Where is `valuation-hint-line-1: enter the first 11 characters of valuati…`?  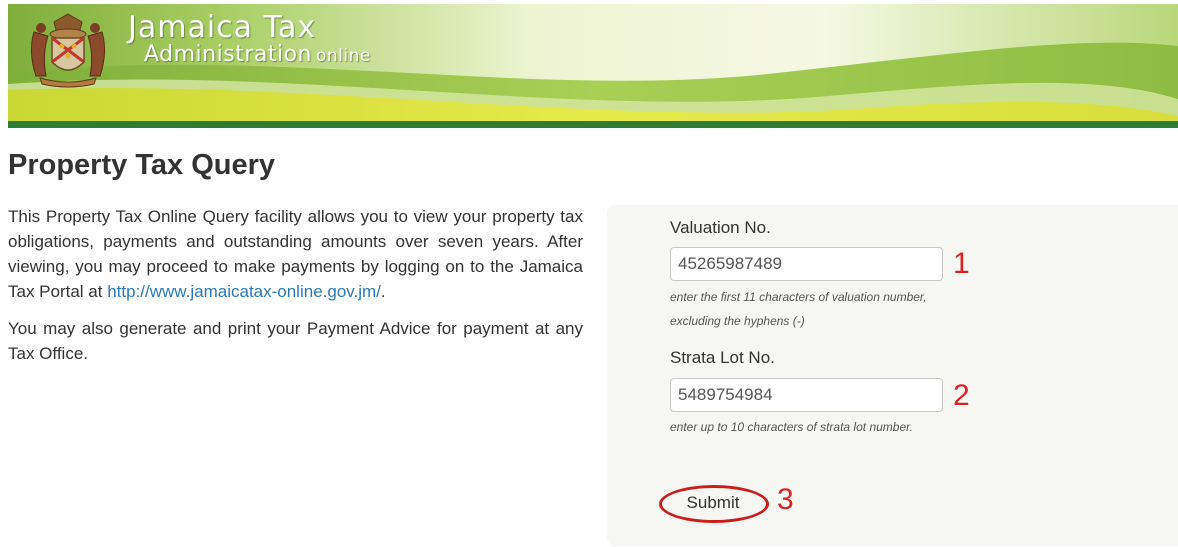
valuation-hint-line-1: enter the first 11 characters of valuati… is located at coordinates (798, 297).